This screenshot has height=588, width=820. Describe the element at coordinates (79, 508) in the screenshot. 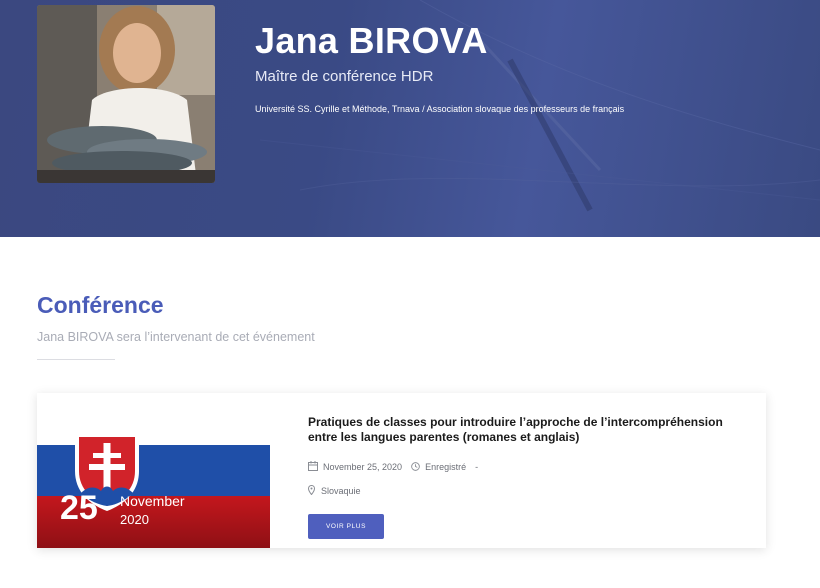

I see `event-date-day: 25` at that location.